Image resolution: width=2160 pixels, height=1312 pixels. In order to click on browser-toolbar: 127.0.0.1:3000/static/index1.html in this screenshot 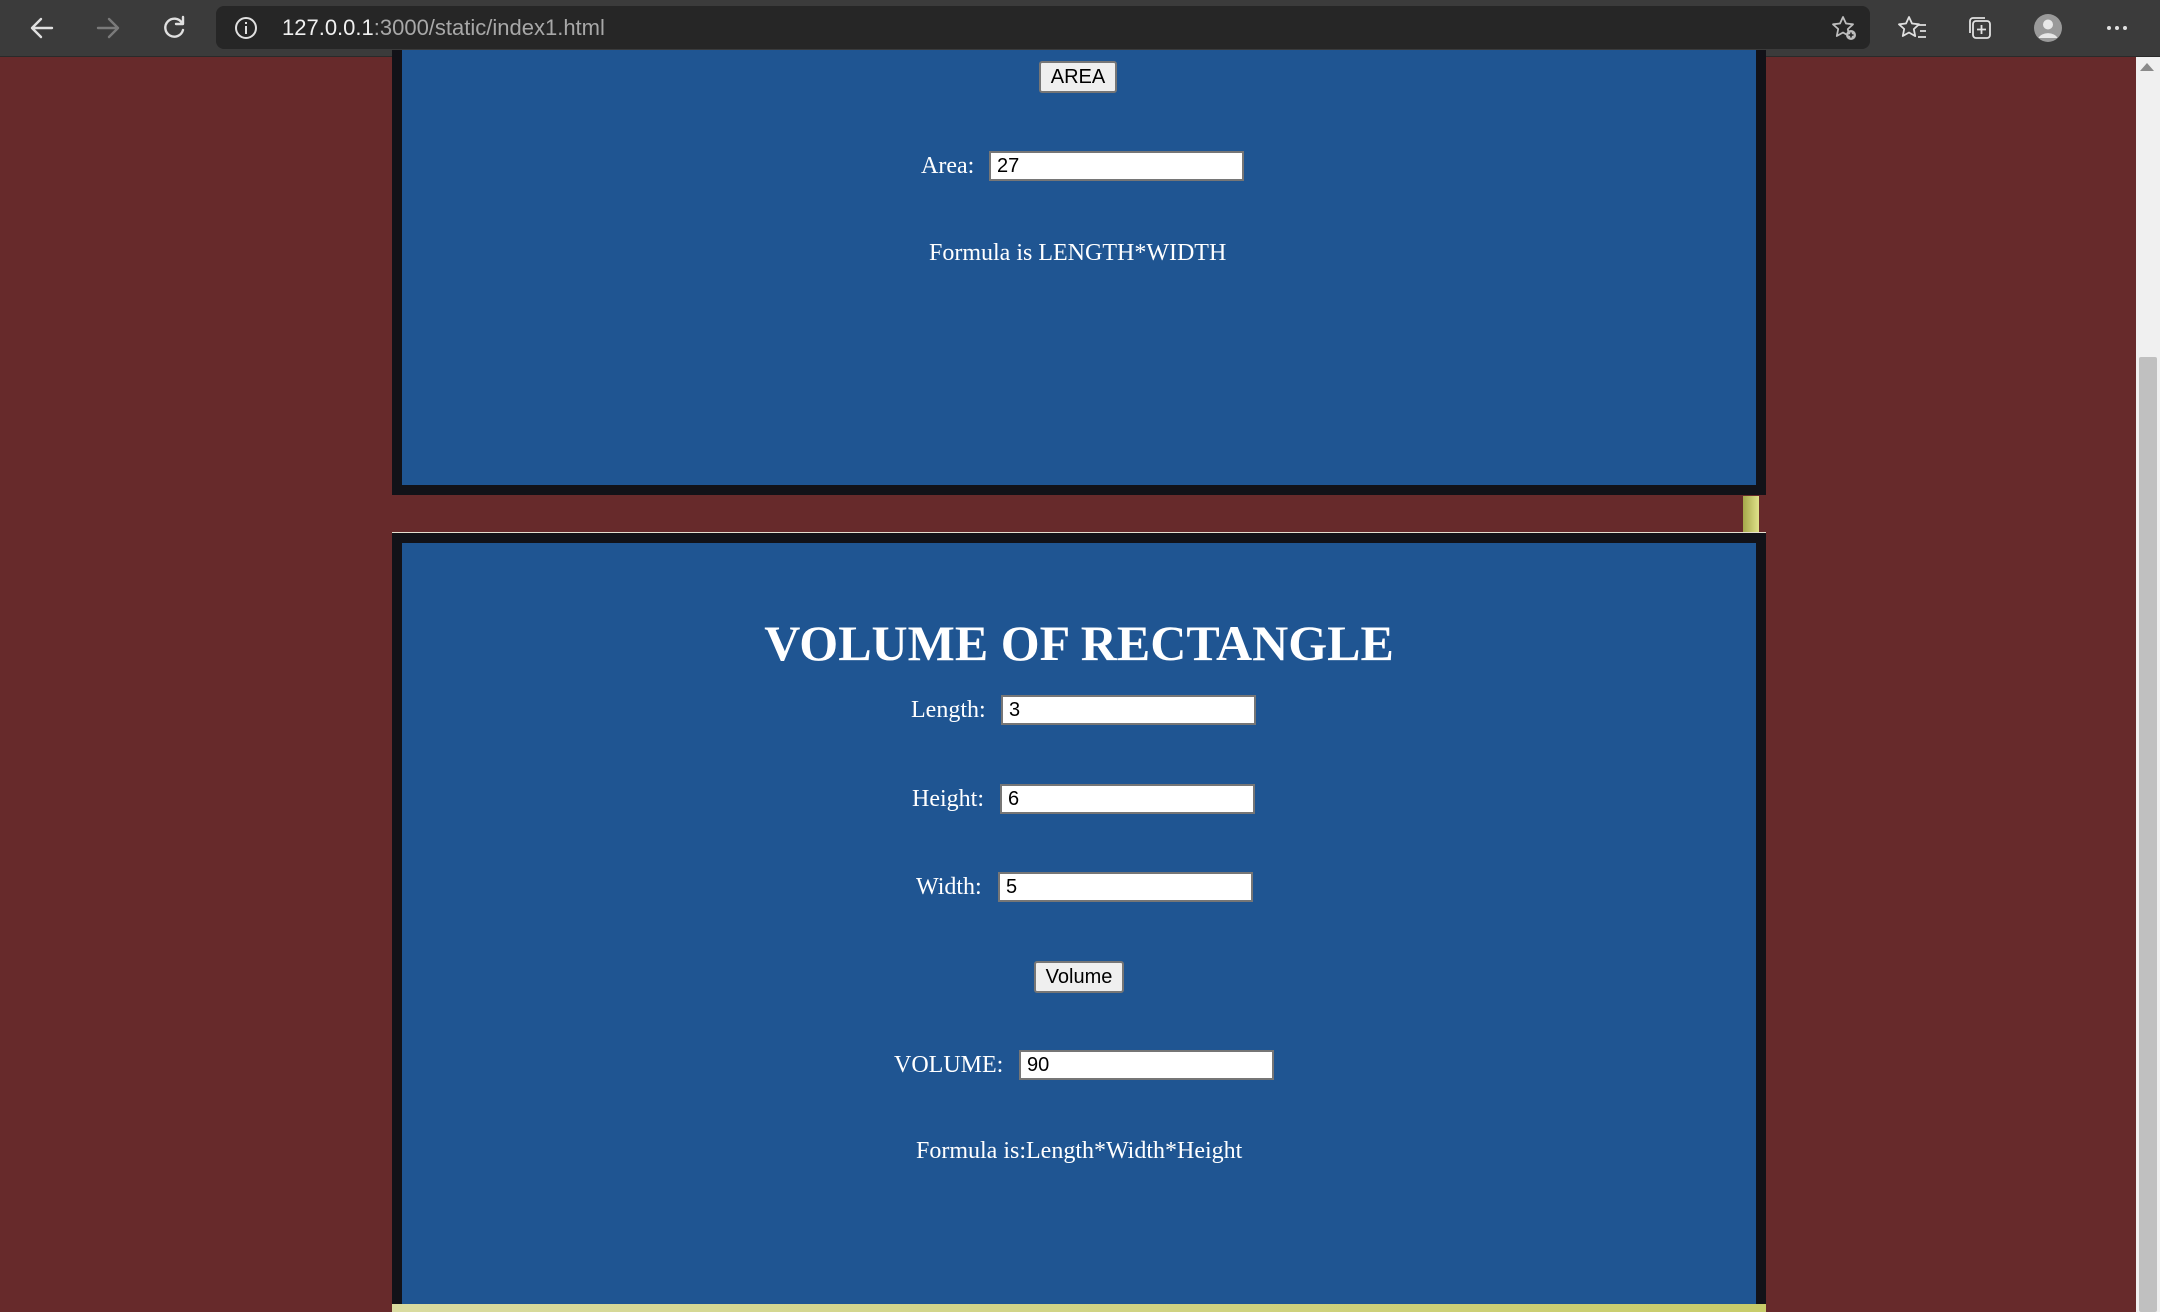, I will do `click(1080, 28)`.